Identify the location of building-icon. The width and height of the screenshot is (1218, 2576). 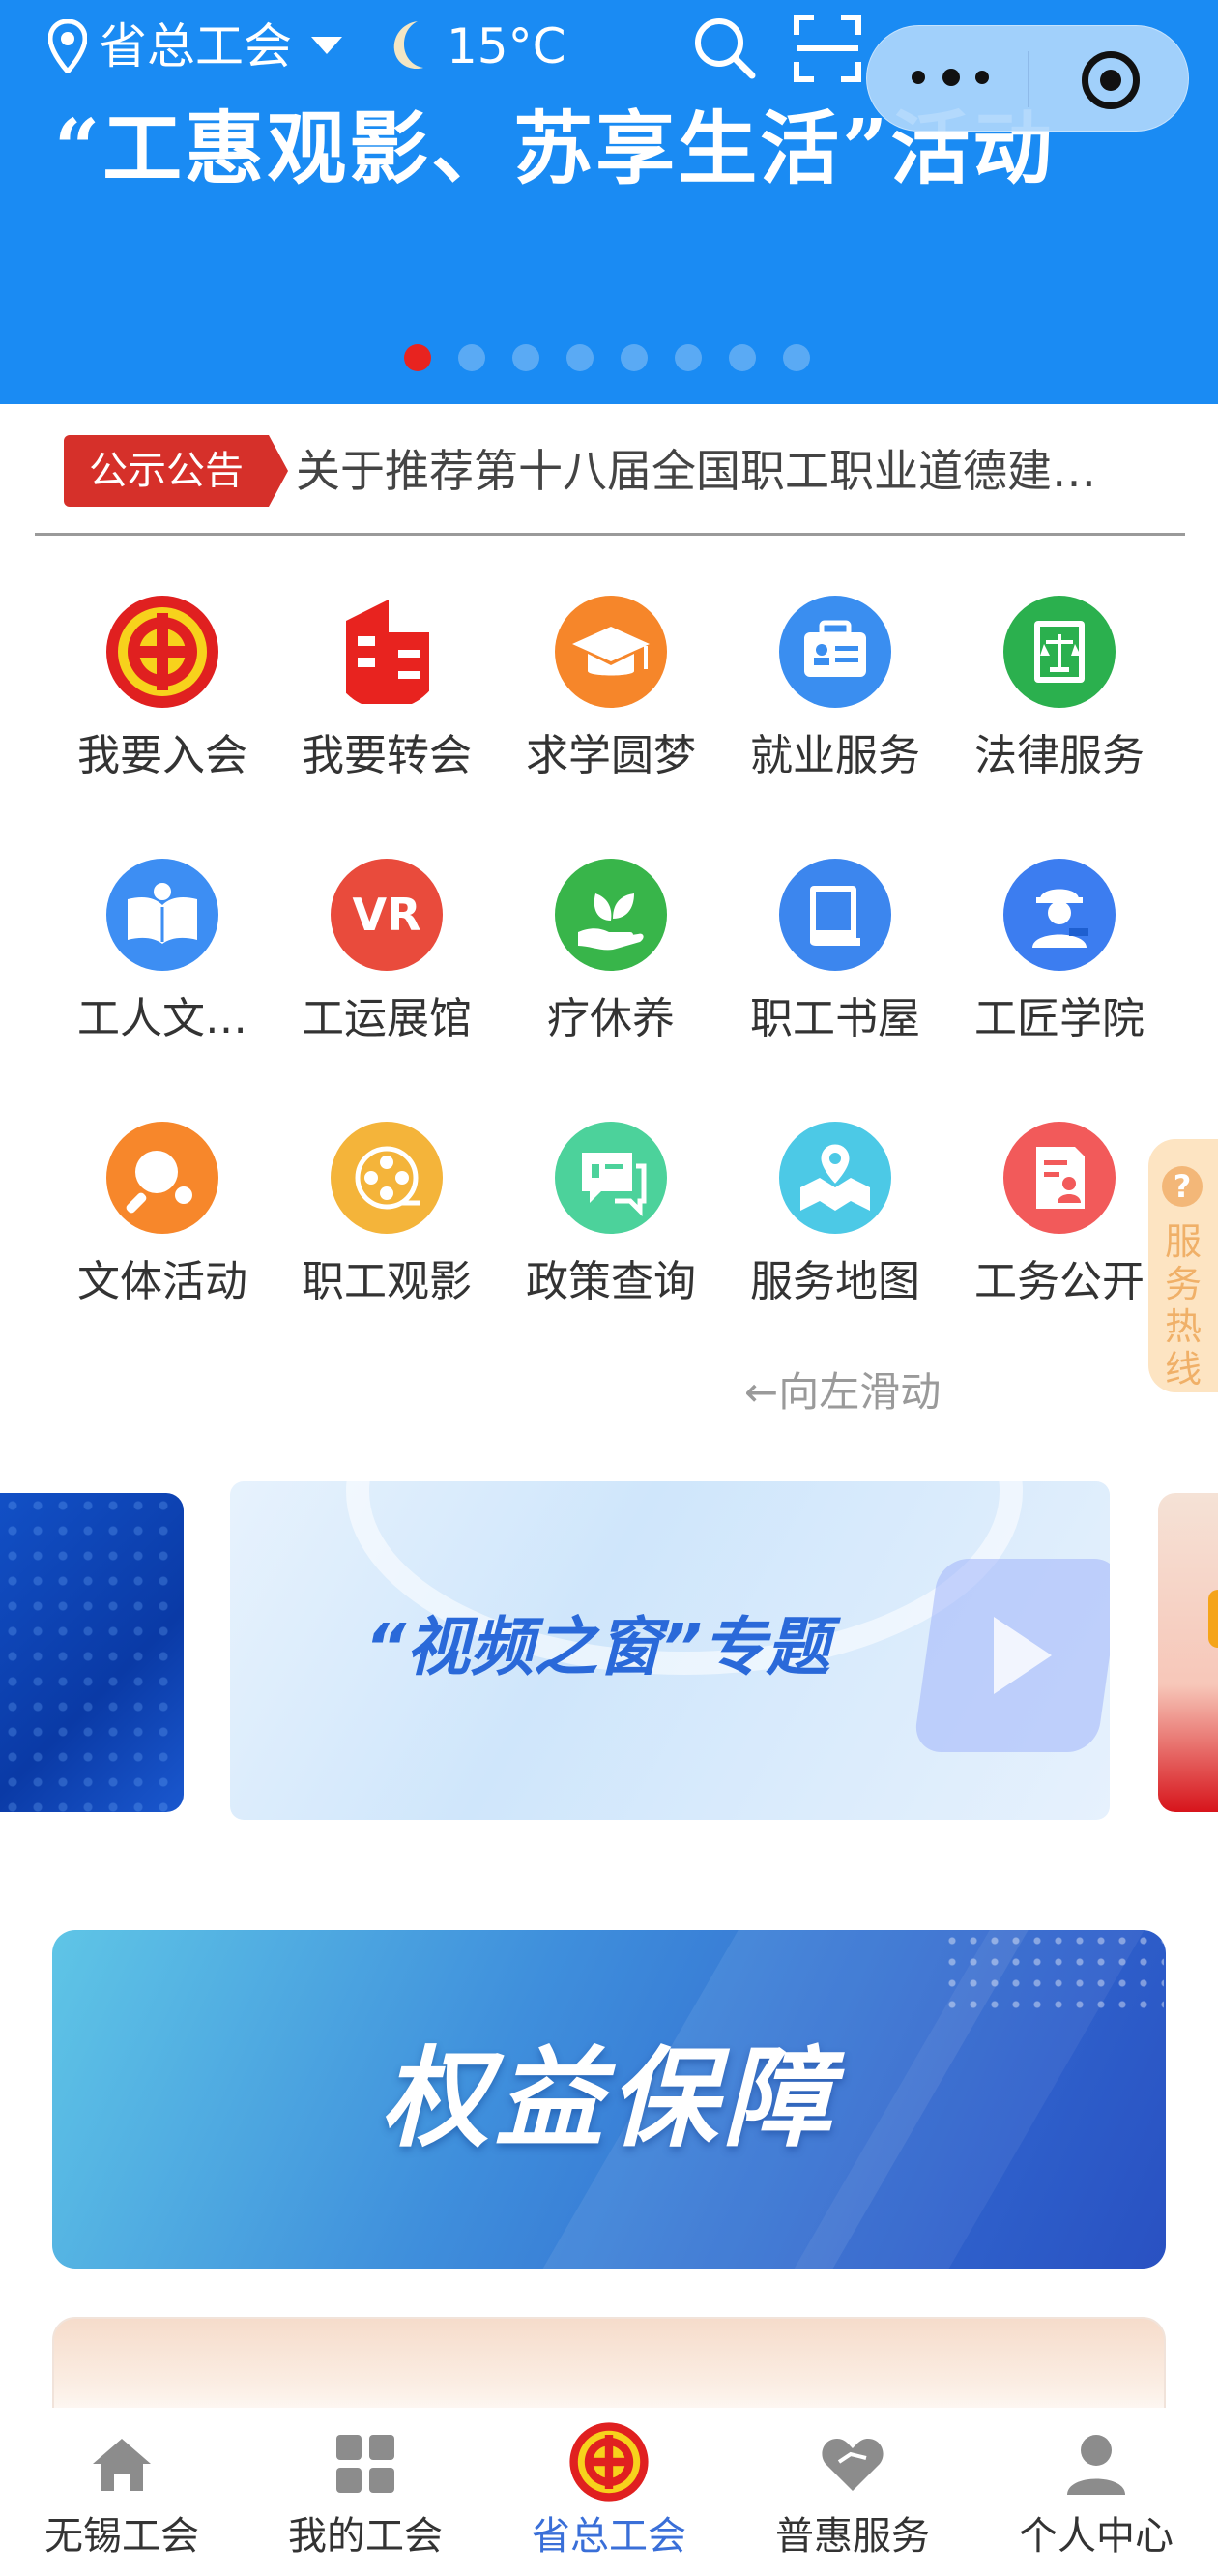
(389, 652).